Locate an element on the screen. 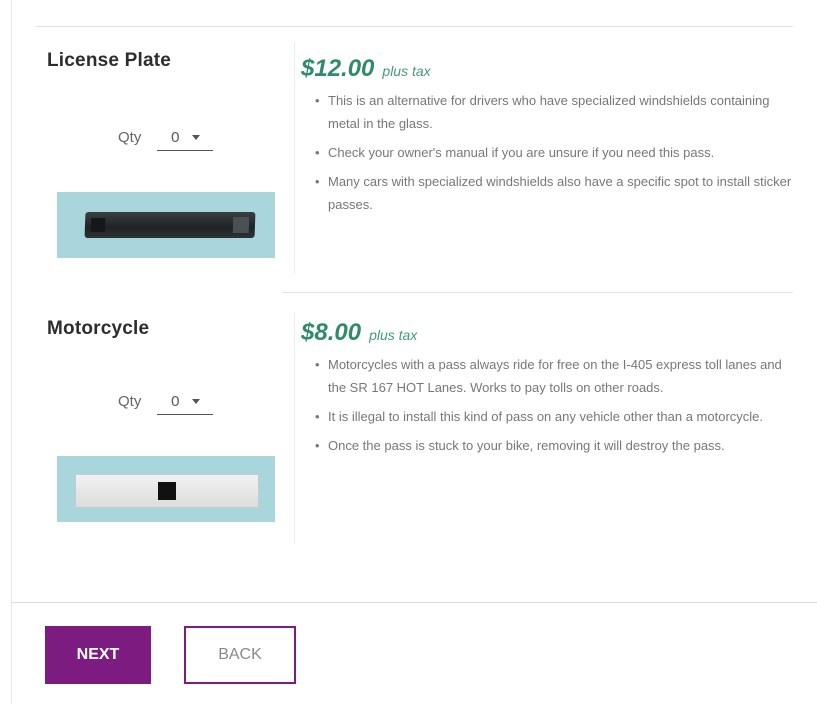 The image size is (817, 704). motorcycle-pass-image is located at coordinates (166, 489).